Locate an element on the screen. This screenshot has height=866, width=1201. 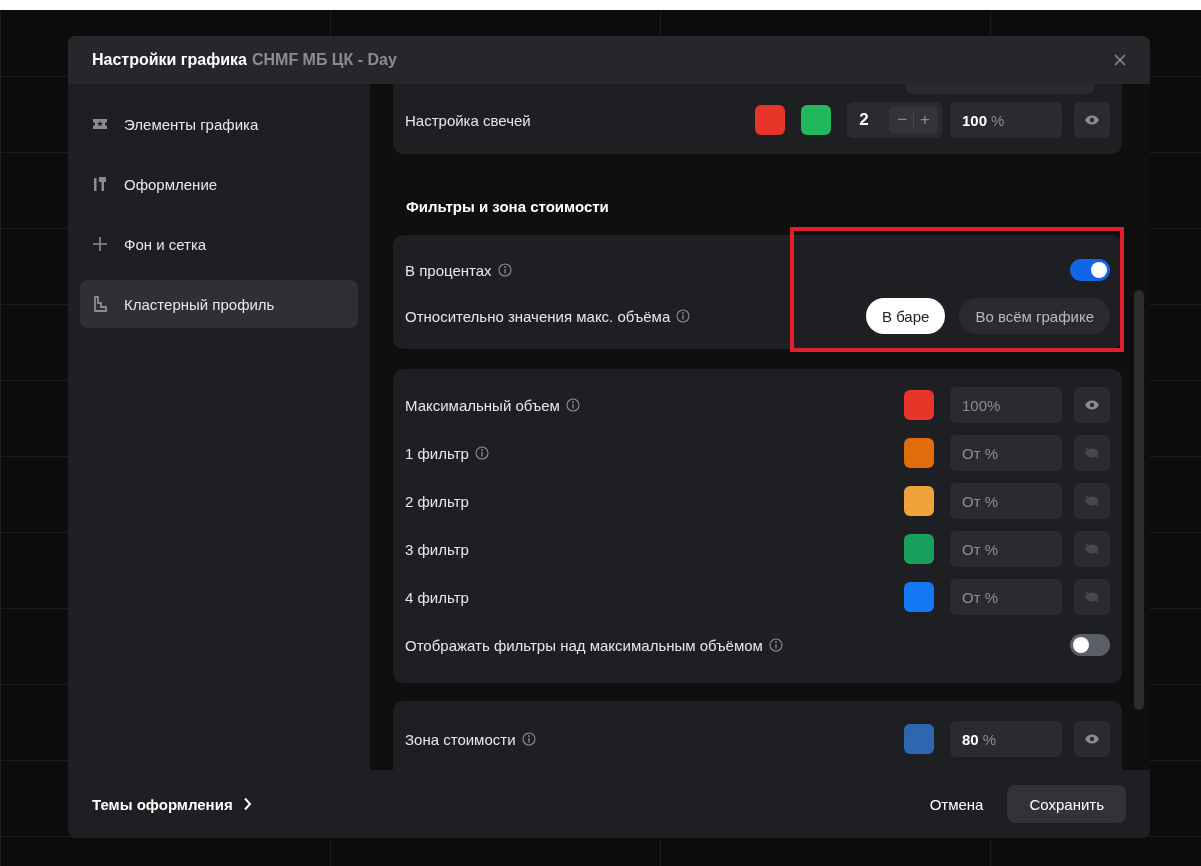
percent-field: 80 % is located at coordinates (1006, 739).